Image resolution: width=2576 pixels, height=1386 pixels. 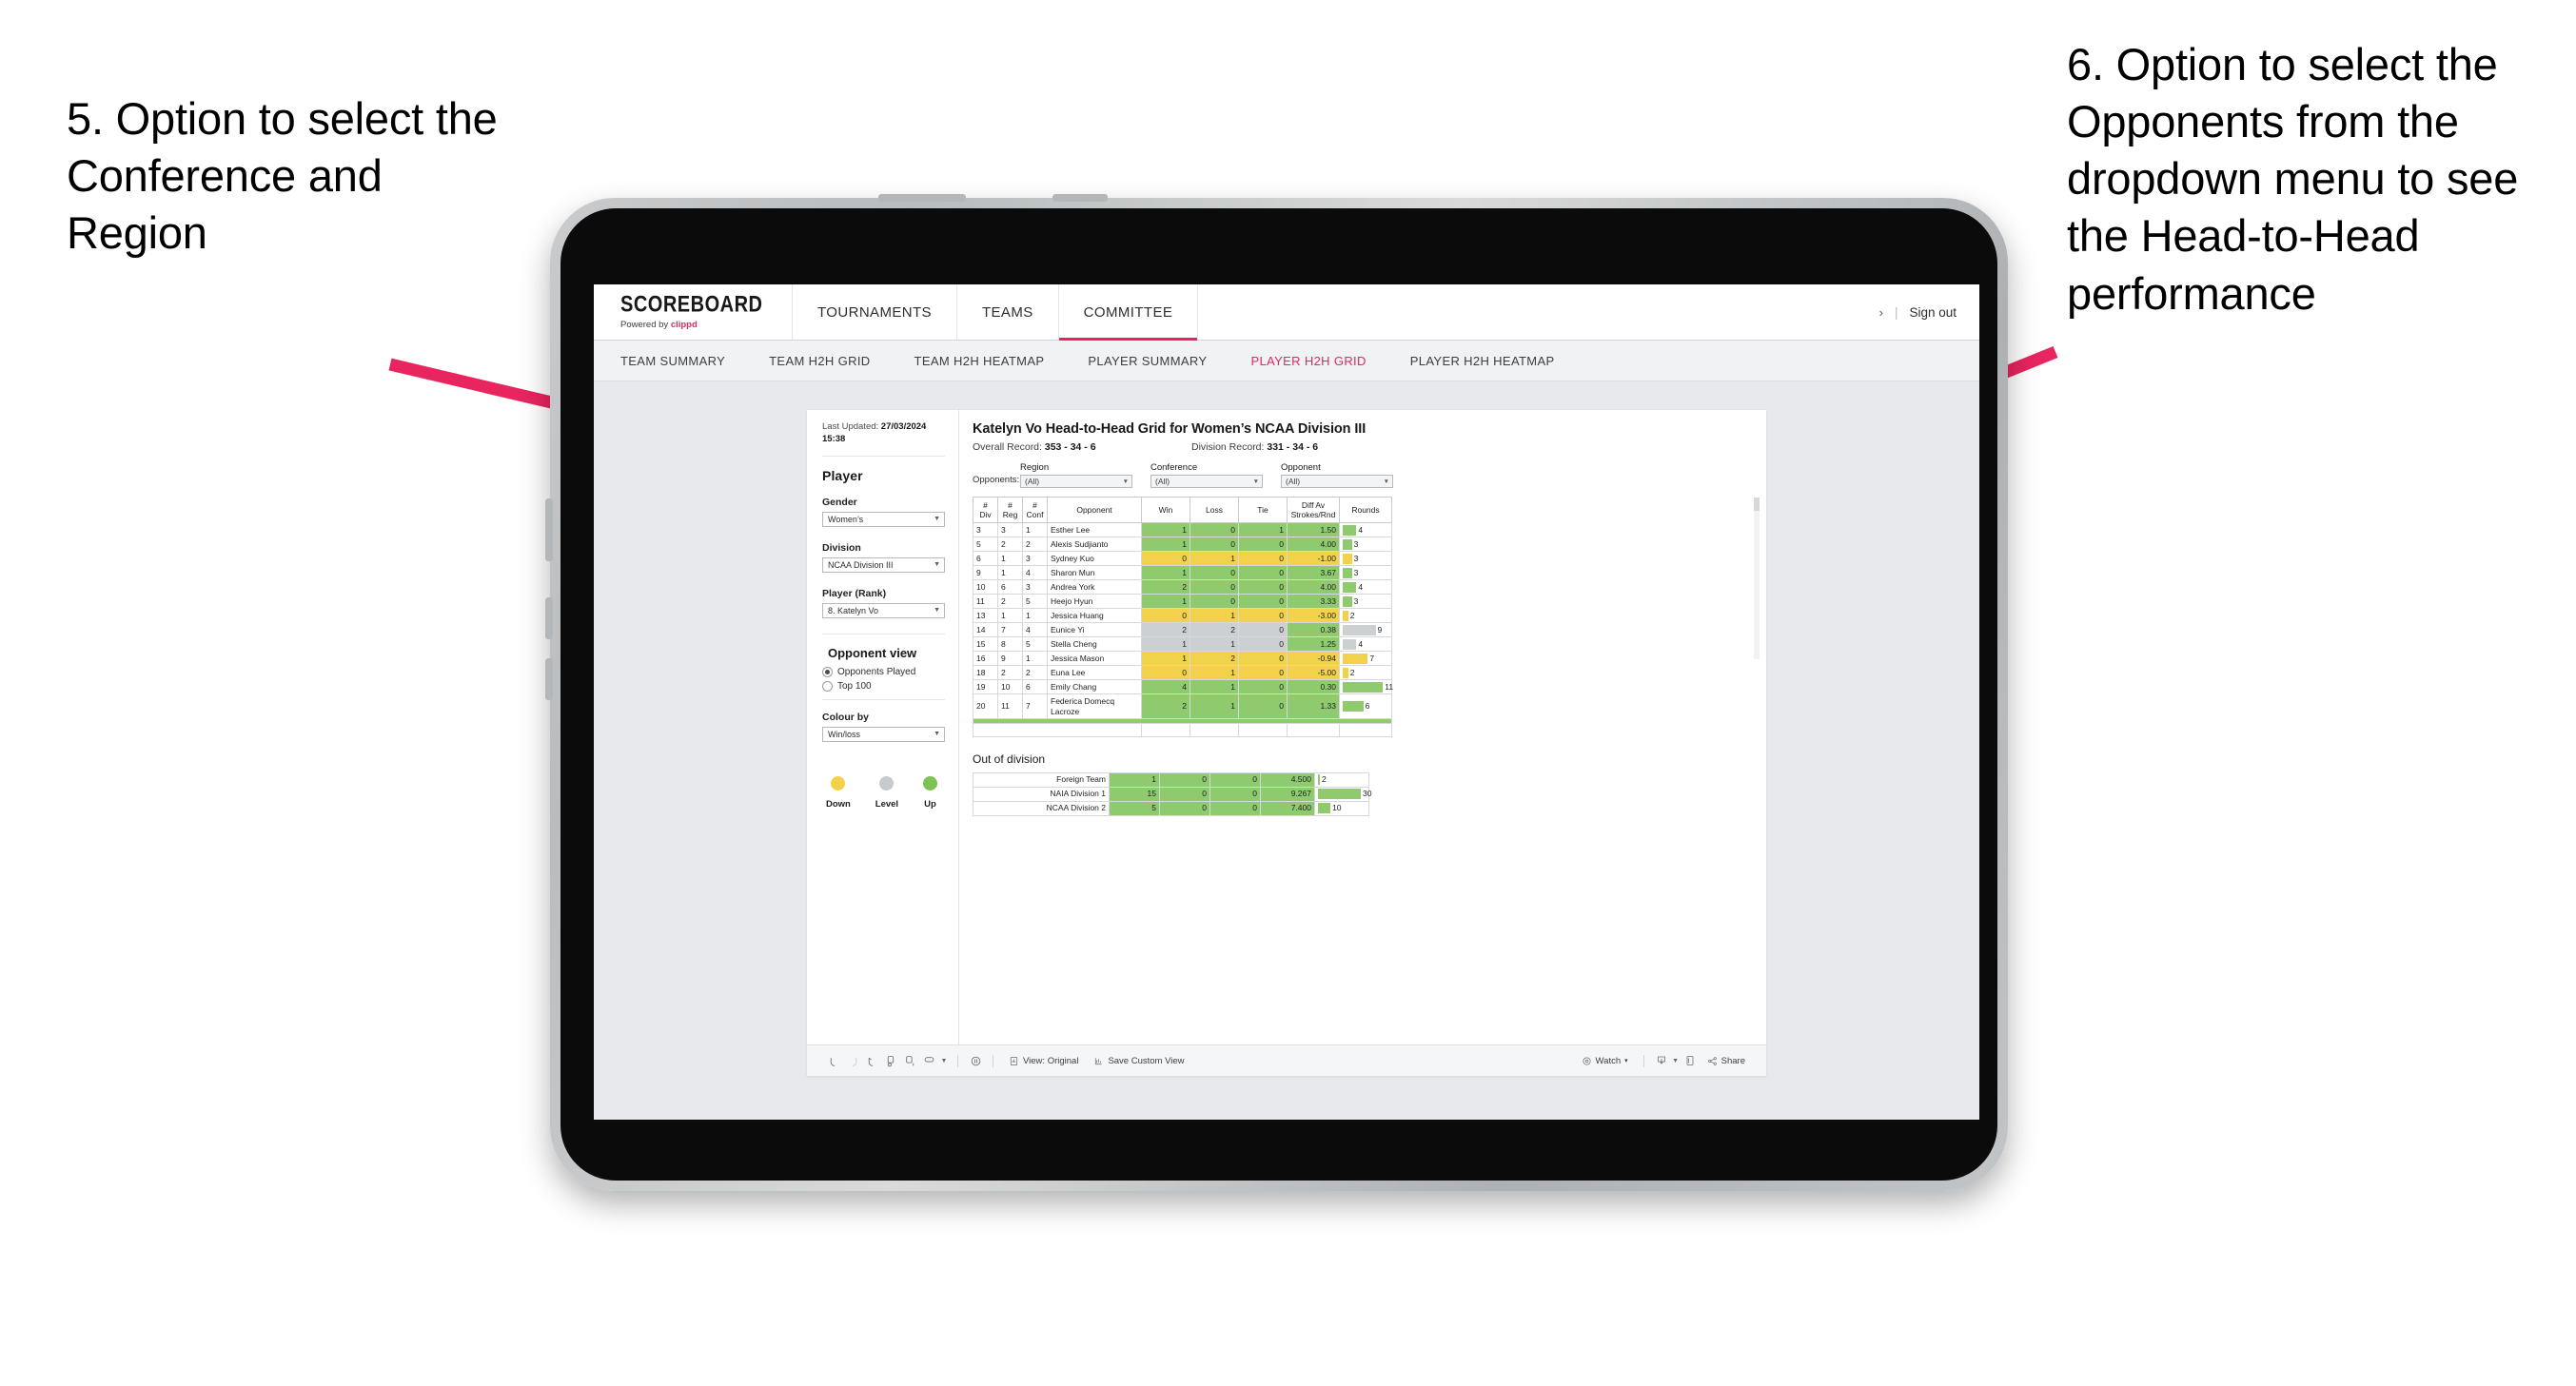 I want to click on tab-team-h2h-grid: TEAM H2H GRID, so click(x=831, y=361).